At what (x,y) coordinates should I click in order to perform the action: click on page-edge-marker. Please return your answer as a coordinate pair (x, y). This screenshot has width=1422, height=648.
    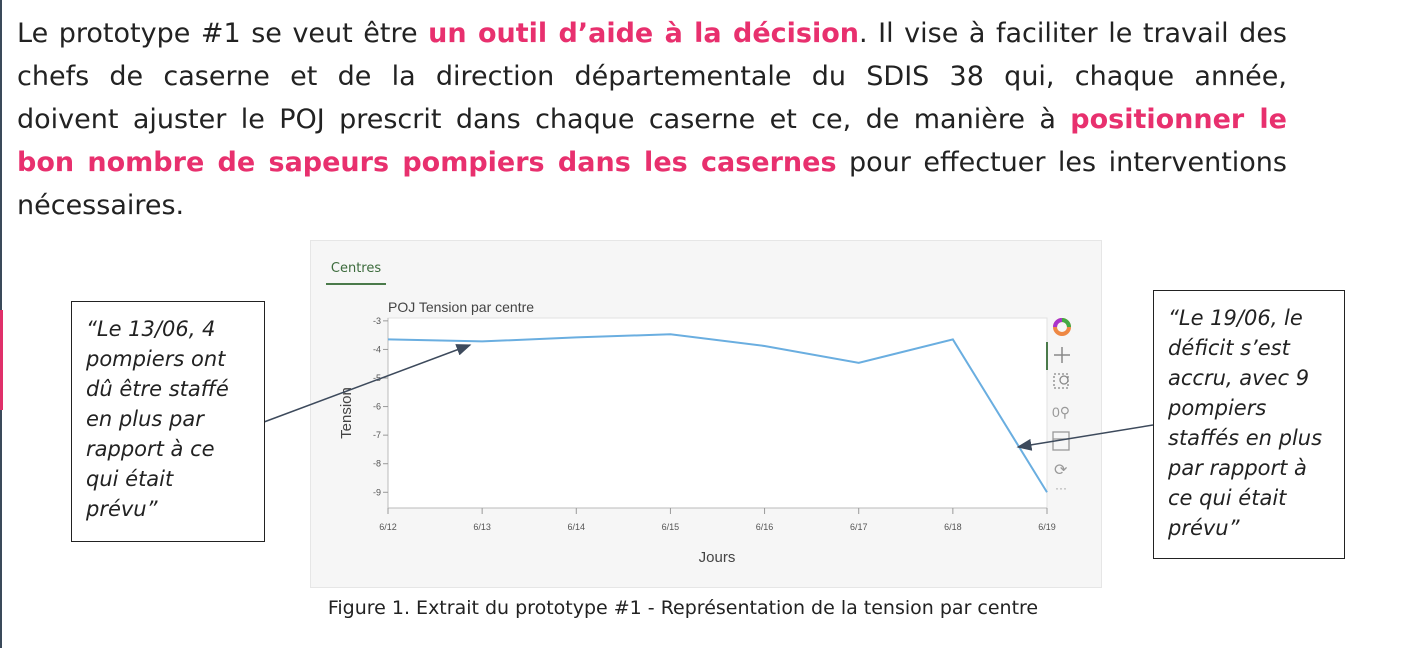
    Looking at the image, I should click on (1, 360).